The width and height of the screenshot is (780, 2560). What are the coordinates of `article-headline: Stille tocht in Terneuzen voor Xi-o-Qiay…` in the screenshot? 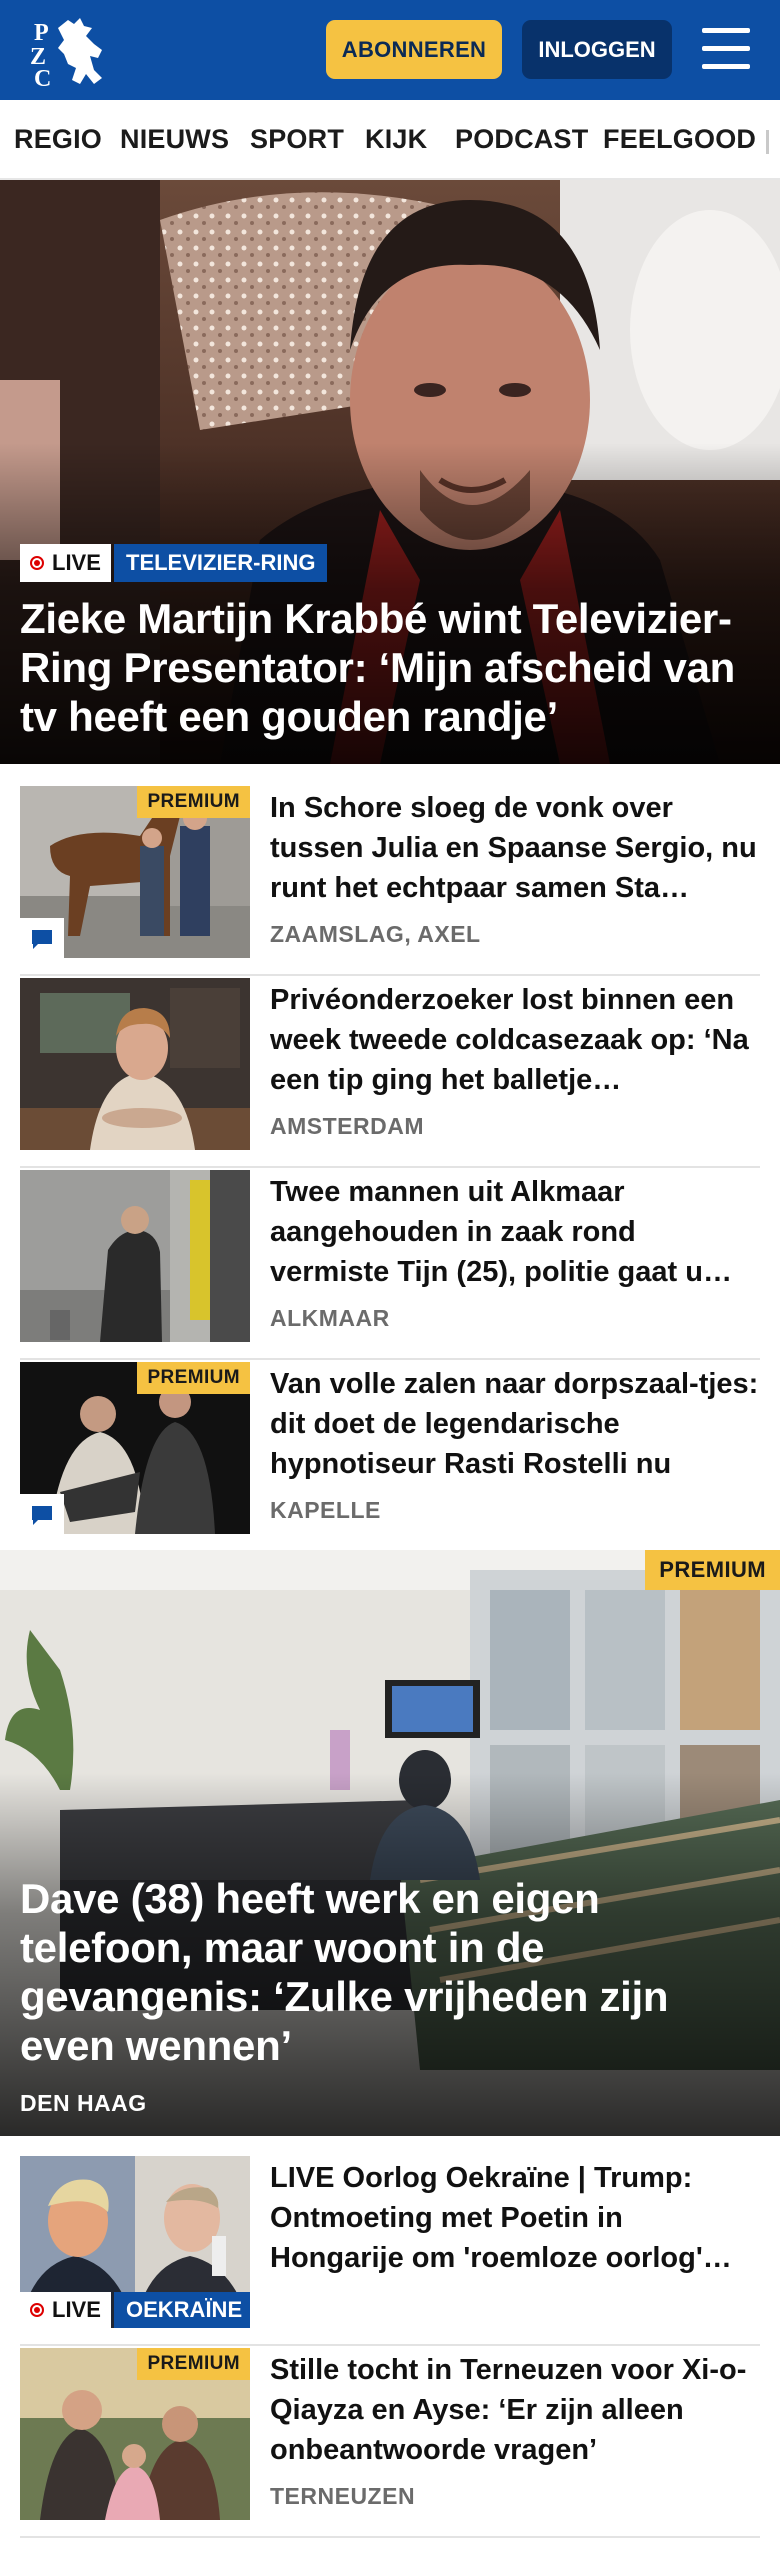 It's located at (515, 2410).